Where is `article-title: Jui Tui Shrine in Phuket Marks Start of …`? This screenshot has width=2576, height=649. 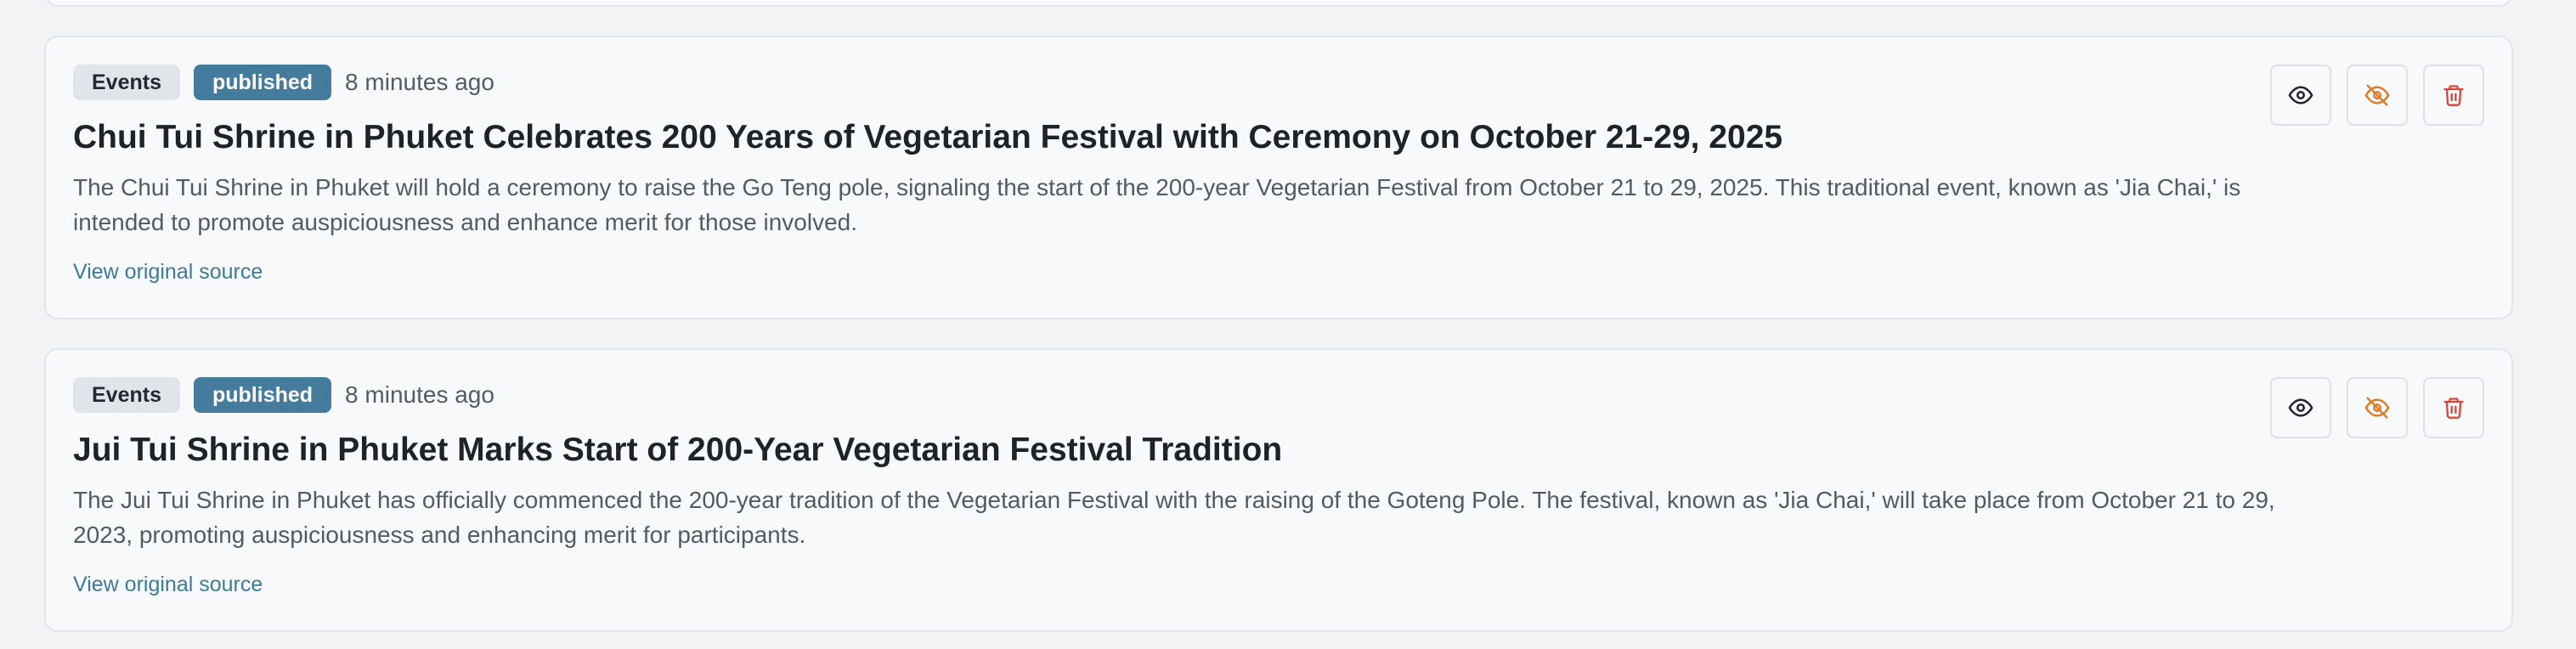 article-title: Jui Tui Shrine in Phuket Marks Start of … is located at coordinates (678, 450).